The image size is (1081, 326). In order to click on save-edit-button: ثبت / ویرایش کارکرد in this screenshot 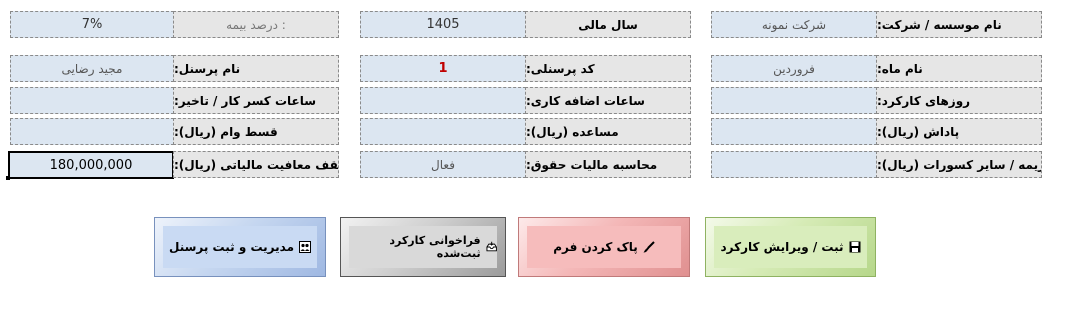, I will do `click(790, 247)`.